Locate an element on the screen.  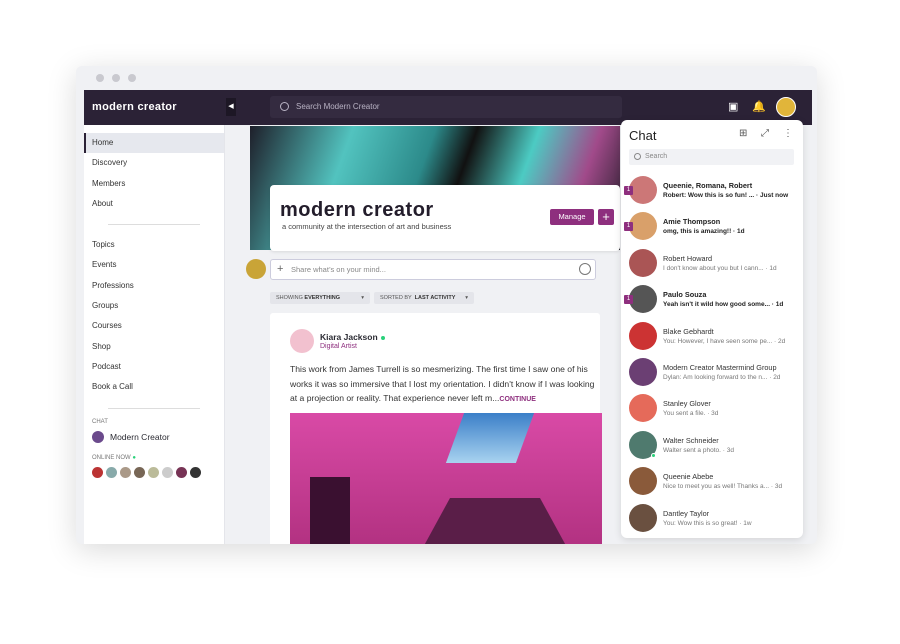
bell-icon: 🔔 is located at coordinates (759, 107).